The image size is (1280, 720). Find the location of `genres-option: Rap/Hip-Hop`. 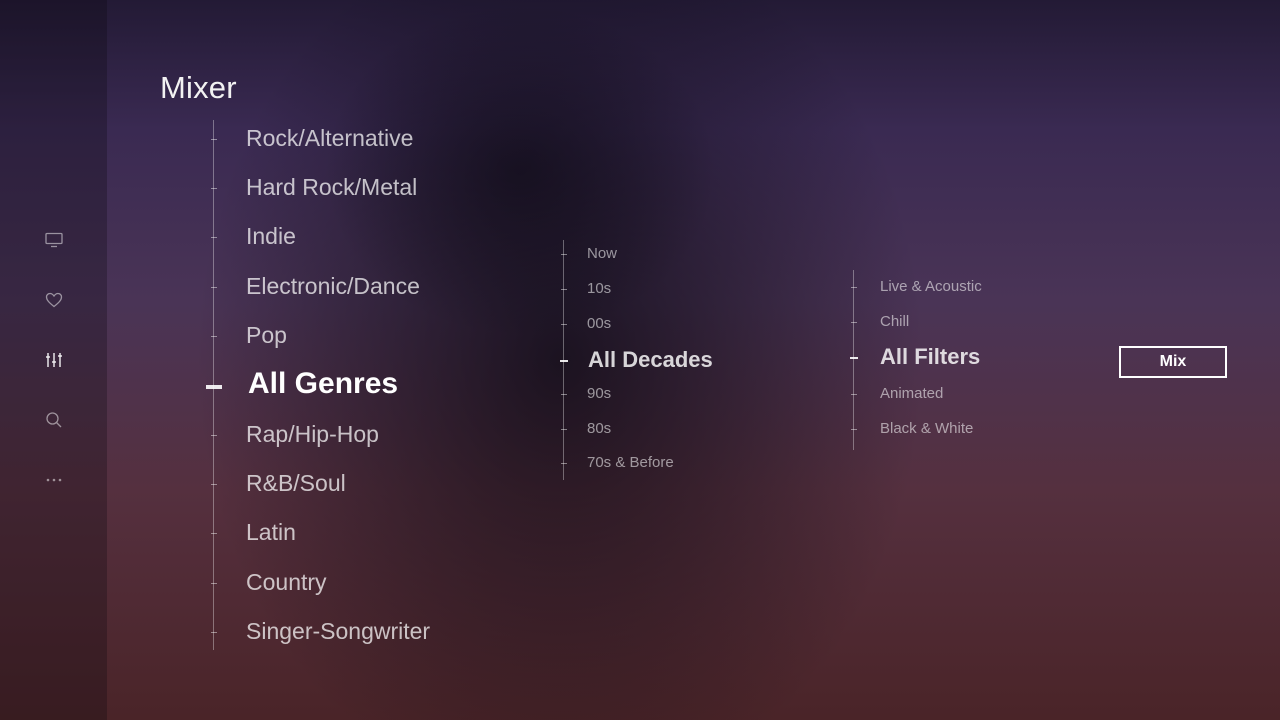

genres-option: Rap/Hip-Hop is located at coordinates (312, 434).